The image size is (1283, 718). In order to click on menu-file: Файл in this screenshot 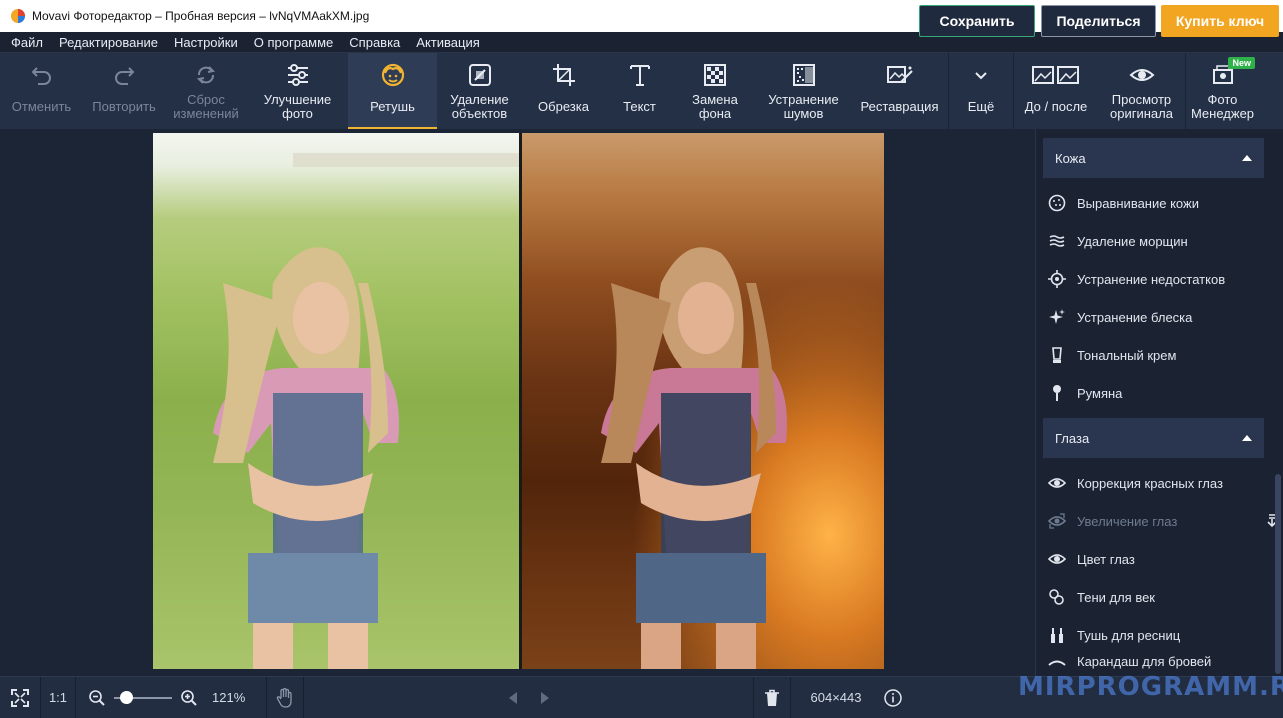, I will do `click(27, 42)`.